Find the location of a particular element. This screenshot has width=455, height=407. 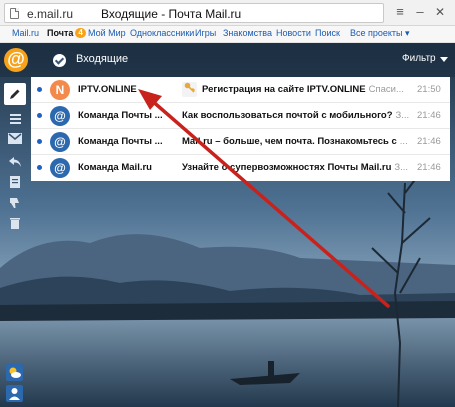

document-icon is located at coordinates (15, 182).